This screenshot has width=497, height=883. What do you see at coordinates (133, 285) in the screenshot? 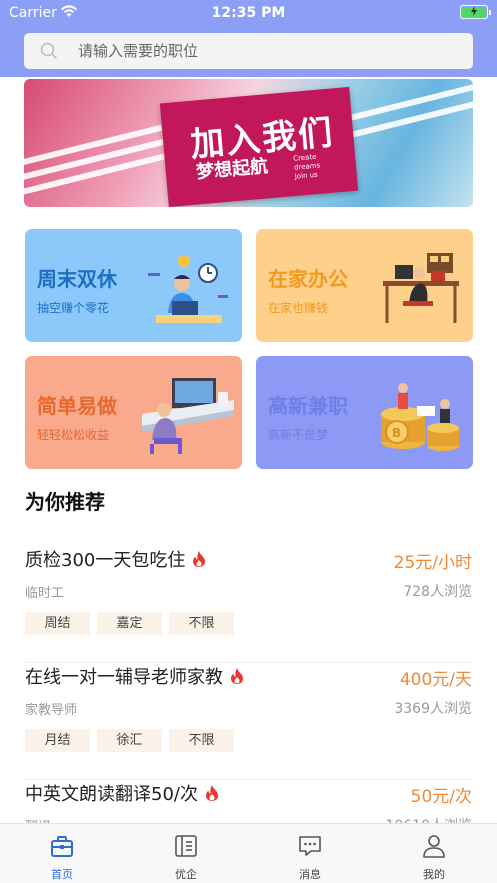
I see `category-weekend: 周末双休 抽空赚个零花` at bounding box center [133, 285].